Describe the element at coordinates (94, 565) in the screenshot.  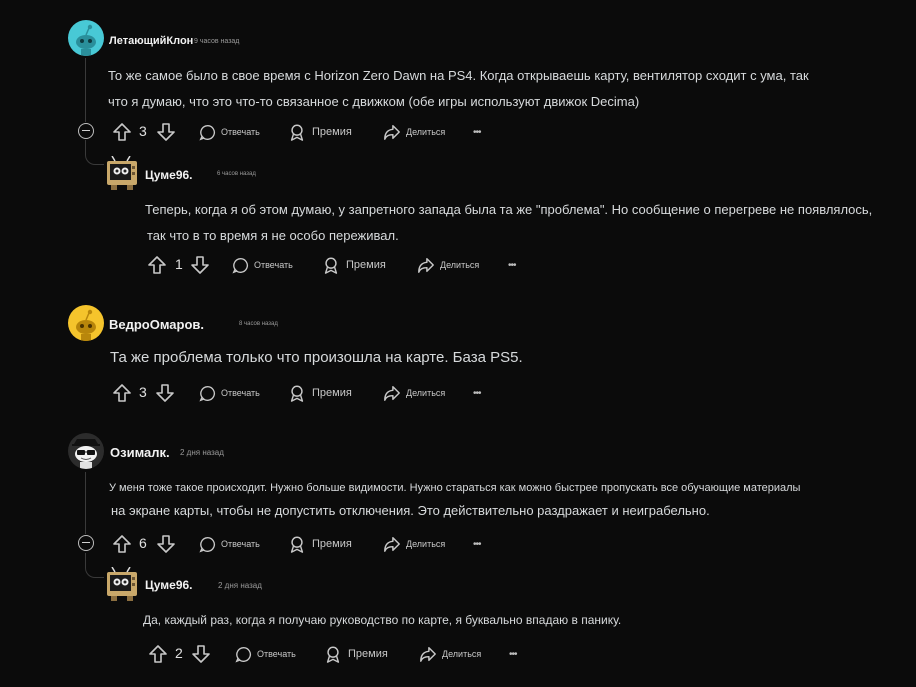
I see `thread-elbow-c5` at that location.